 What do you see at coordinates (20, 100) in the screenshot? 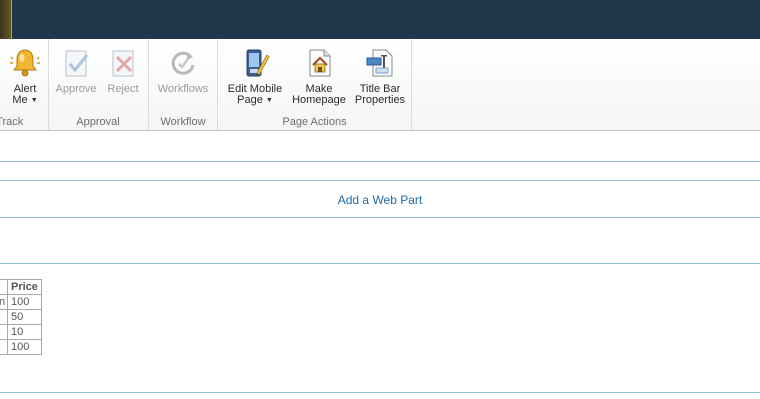
I see `alert-me-label-line2: Me` at bounding box center [20, 100].